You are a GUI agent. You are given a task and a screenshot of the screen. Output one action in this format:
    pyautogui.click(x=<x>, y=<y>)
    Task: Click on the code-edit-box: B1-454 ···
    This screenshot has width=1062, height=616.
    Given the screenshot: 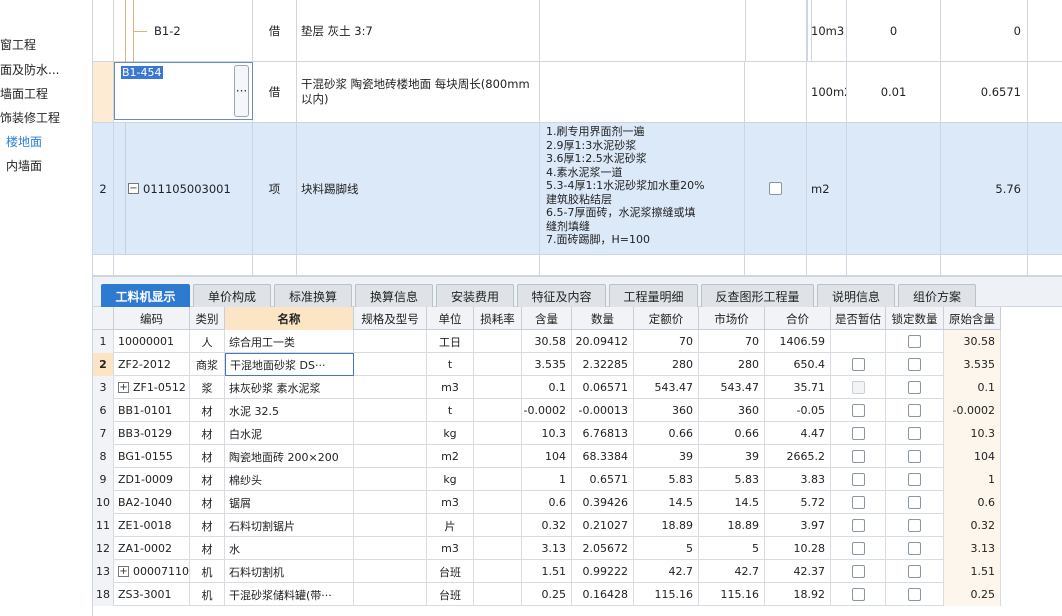 What is the action you would take?
    pyautogui.click(x=183, y=91)
    